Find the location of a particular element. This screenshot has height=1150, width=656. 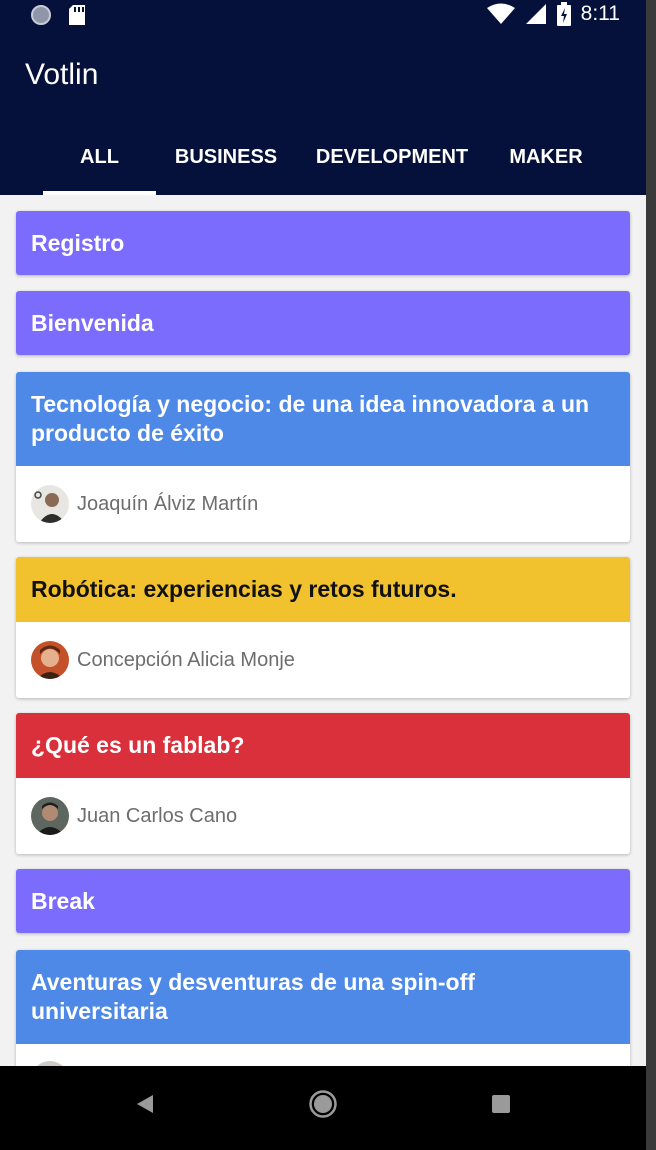

talk-card: Break is located at coordinates (323, 901).